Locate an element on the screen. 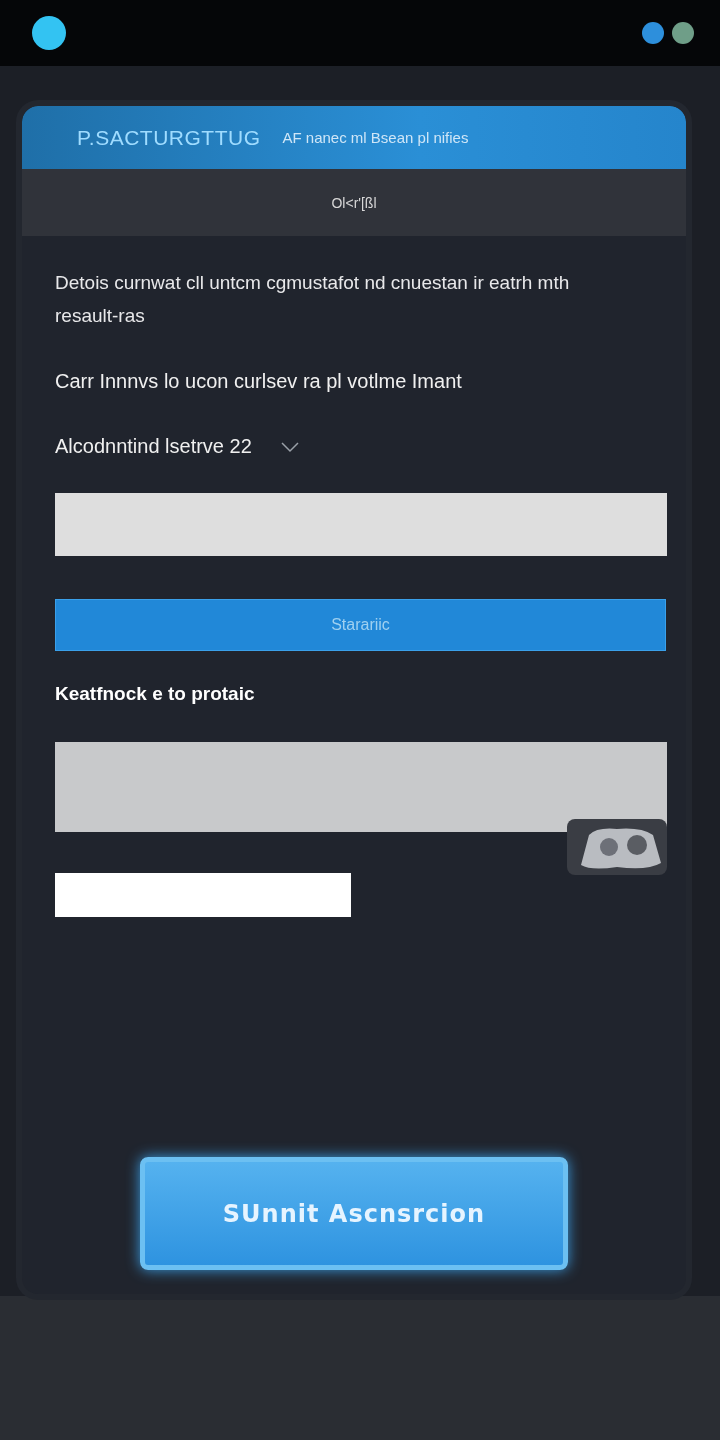 This screenshot has height=1440, width=720. header-subtitle: AF nanec ml Bsean pl nifies is located at coordinates (375, 137).